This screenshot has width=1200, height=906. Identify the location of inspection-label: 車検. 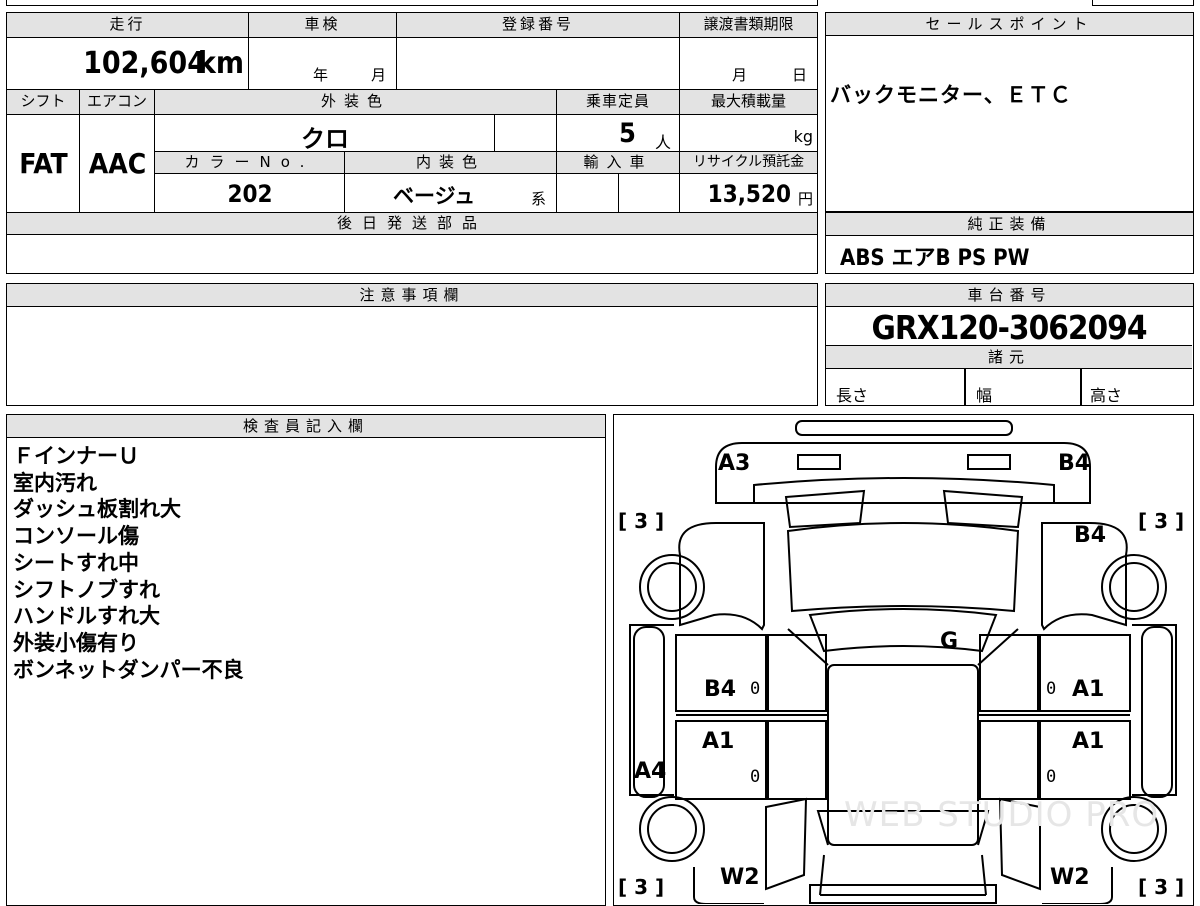
(323, 25).